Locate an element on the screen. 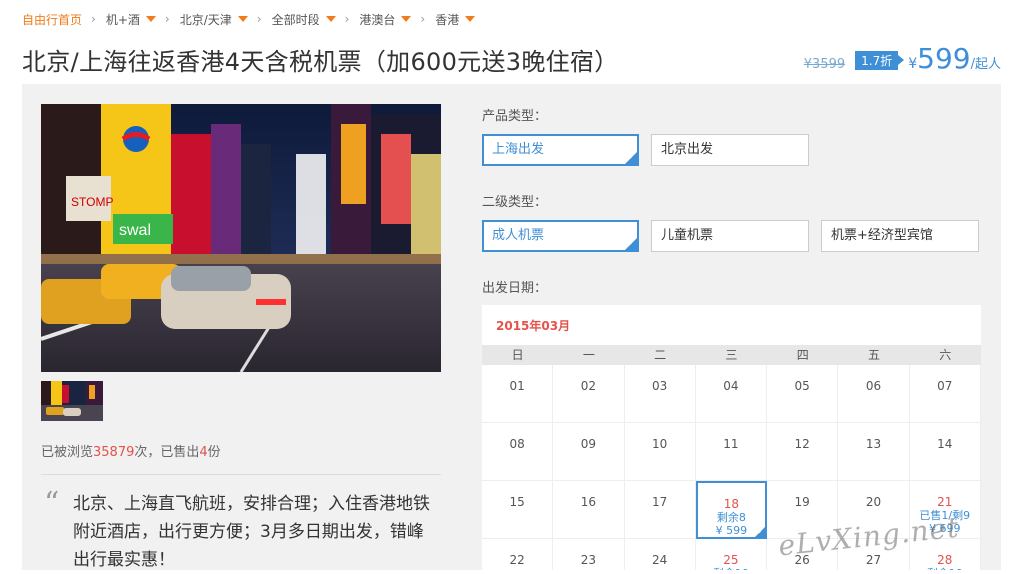 Image resolution: width=1009 pixels, height=574 pixels. weekday-wed: 三 is located at coordinates (731, 355).